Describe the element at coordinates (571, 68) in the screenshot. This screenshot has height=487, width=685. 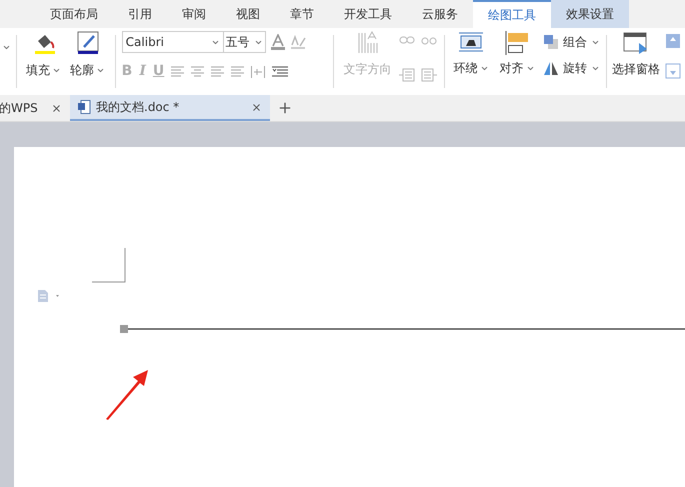
I see `rotate-button: 旋转` at that location.